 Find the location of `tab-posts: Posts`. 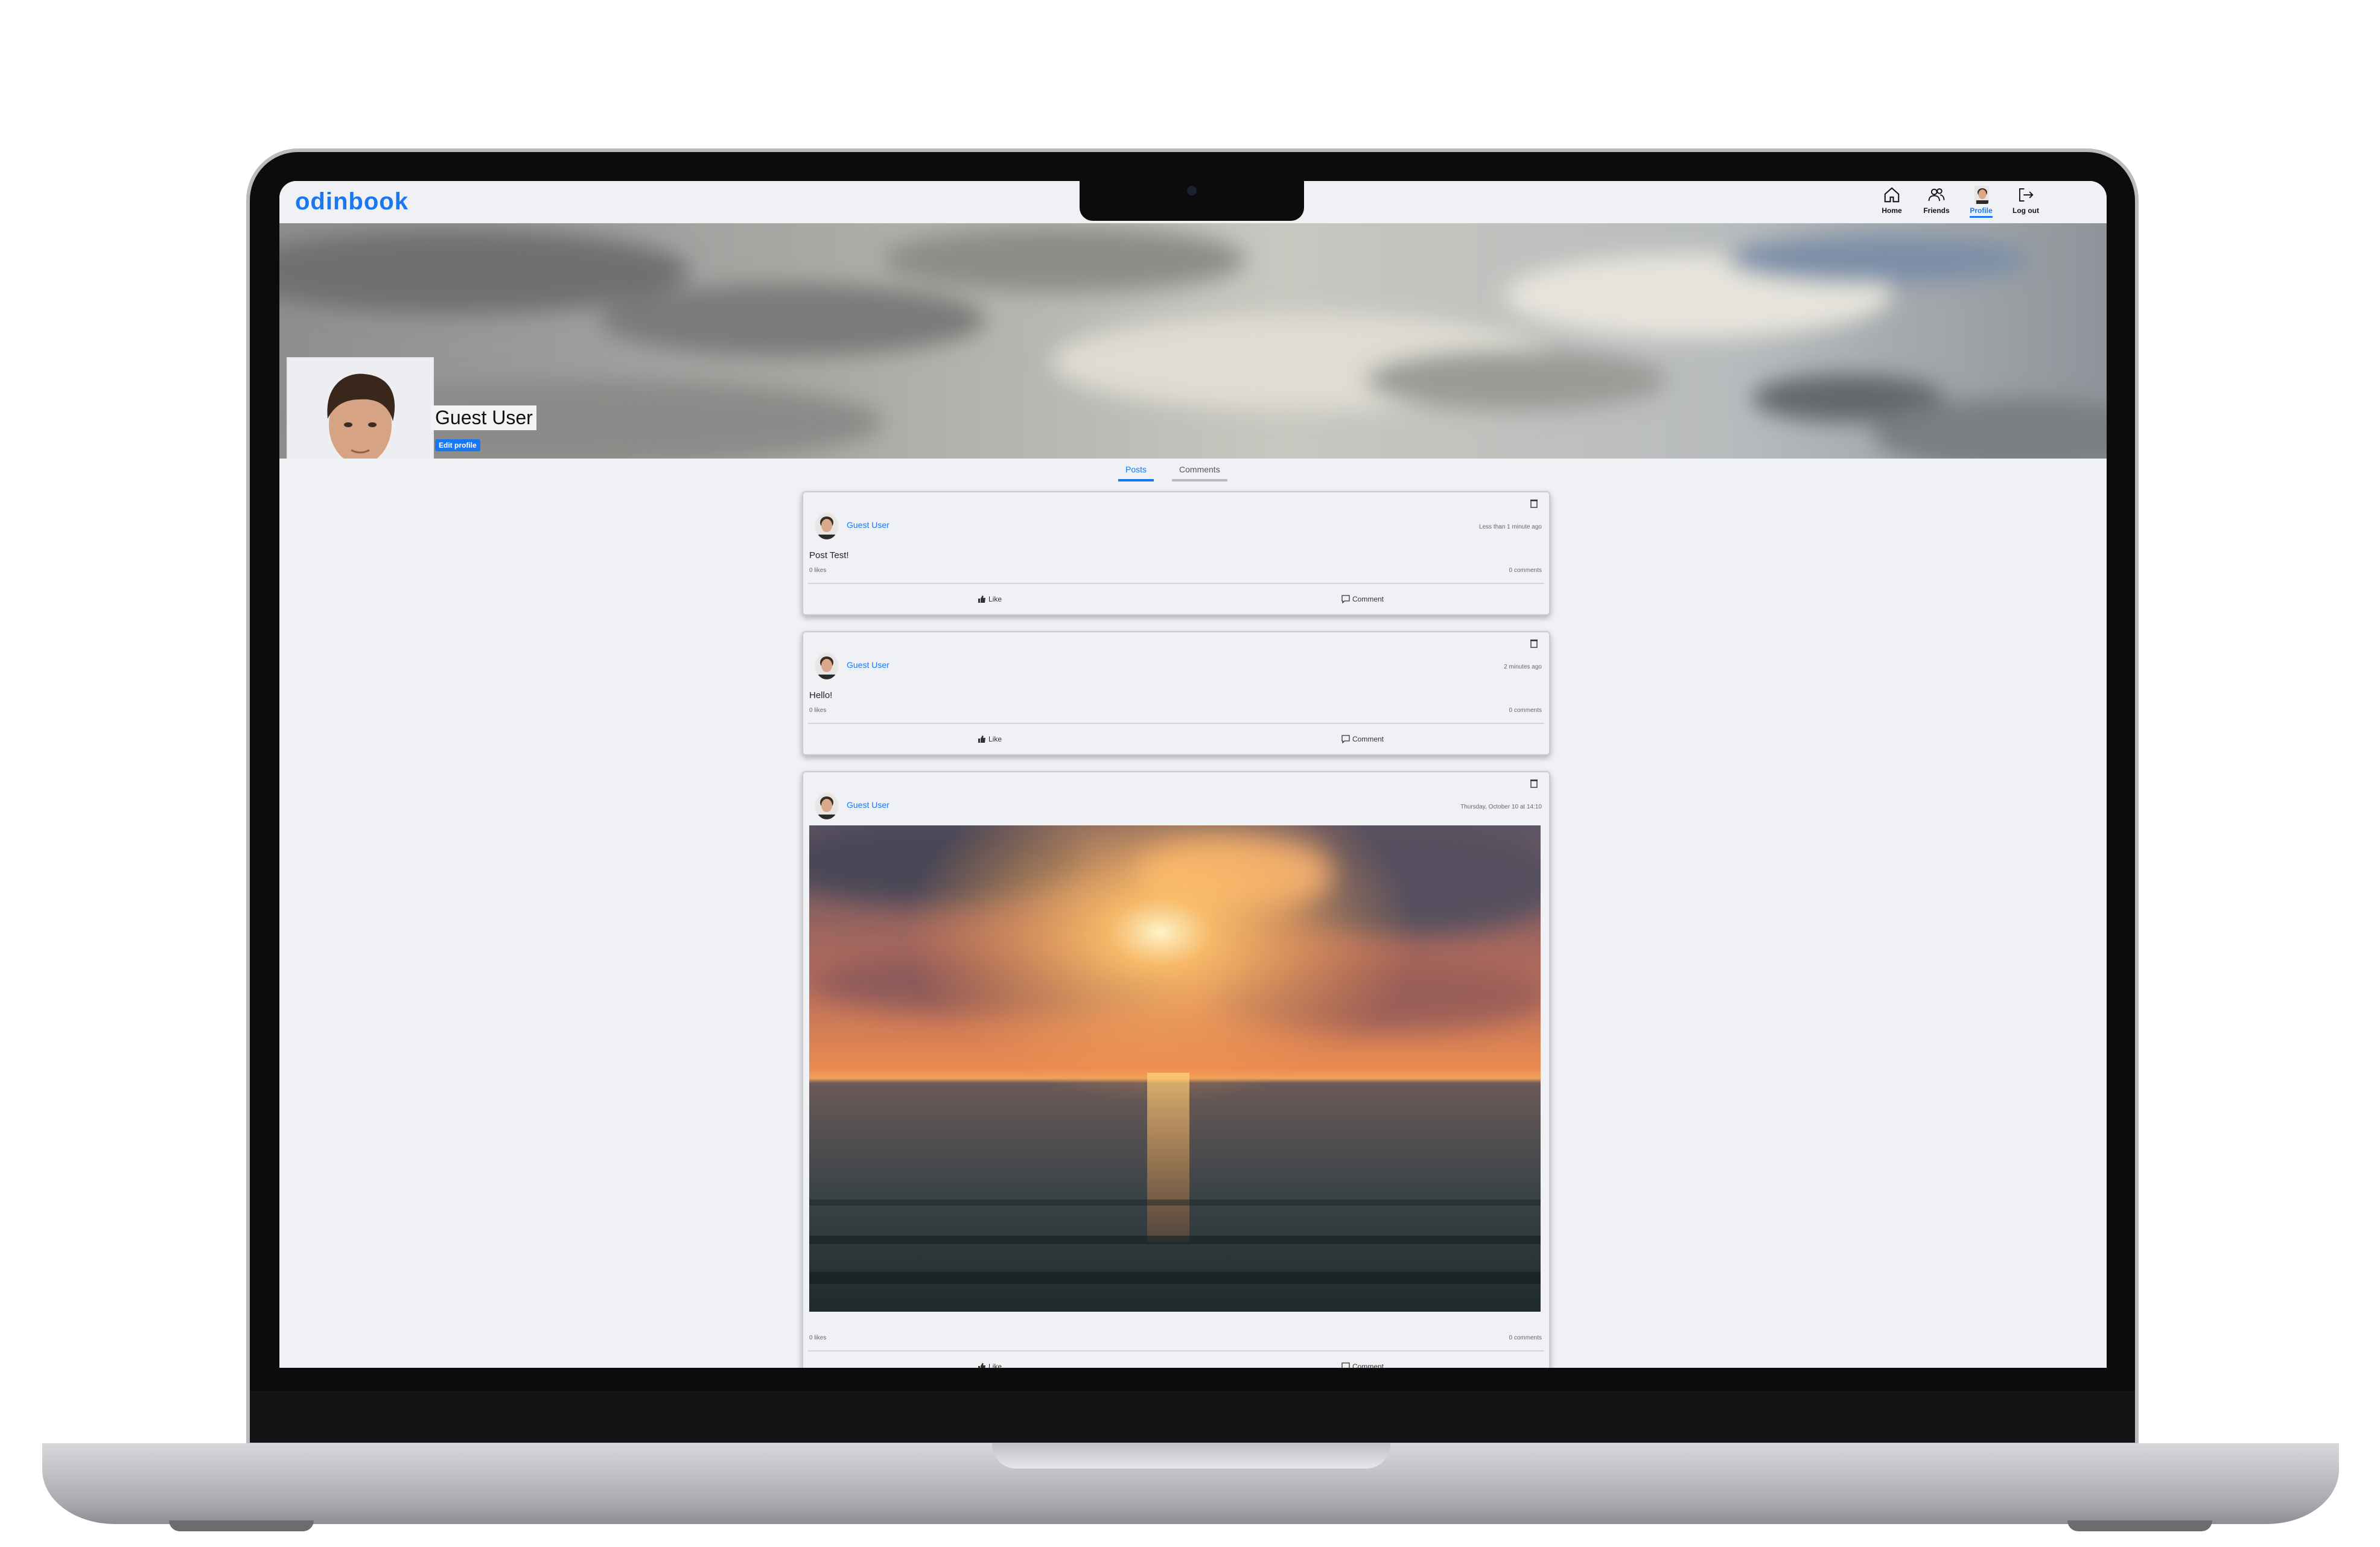

tab-posts: Posts is located at coordinates (1136, 472).